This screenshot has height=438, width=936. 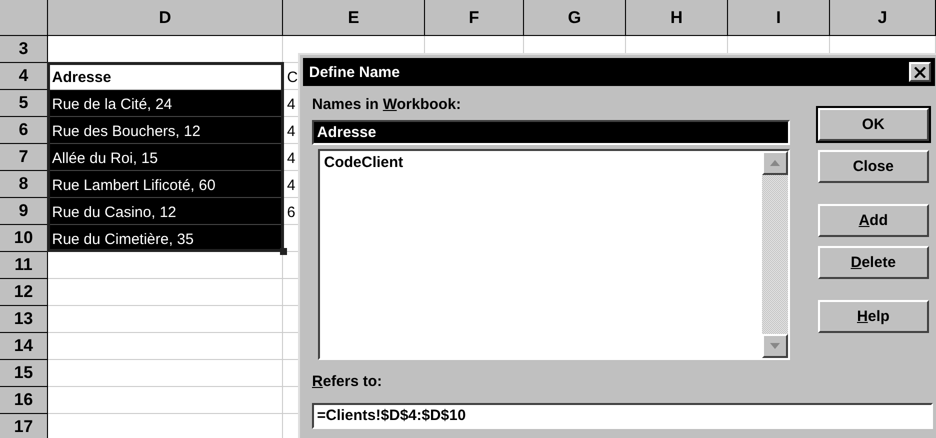 I want to click on up-arrow-icon, so click(x=775, y=163).